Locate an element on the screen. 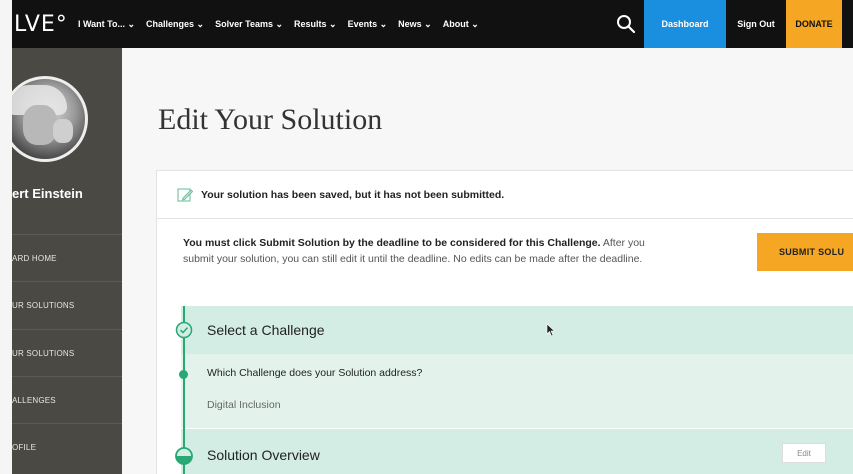  nav-about: About ⌄ is located at coordinates (461, 24).